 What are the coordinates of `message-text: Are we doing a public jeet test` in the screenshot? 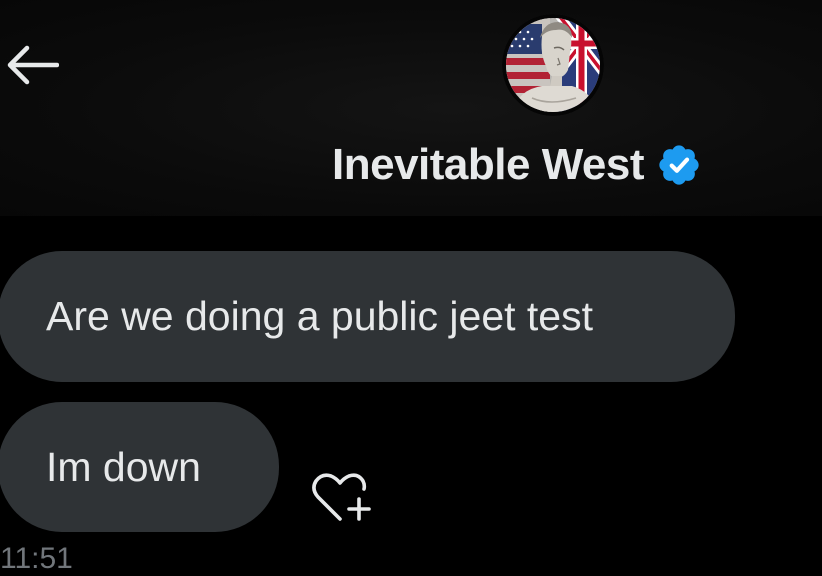 It's located at (319, 316).